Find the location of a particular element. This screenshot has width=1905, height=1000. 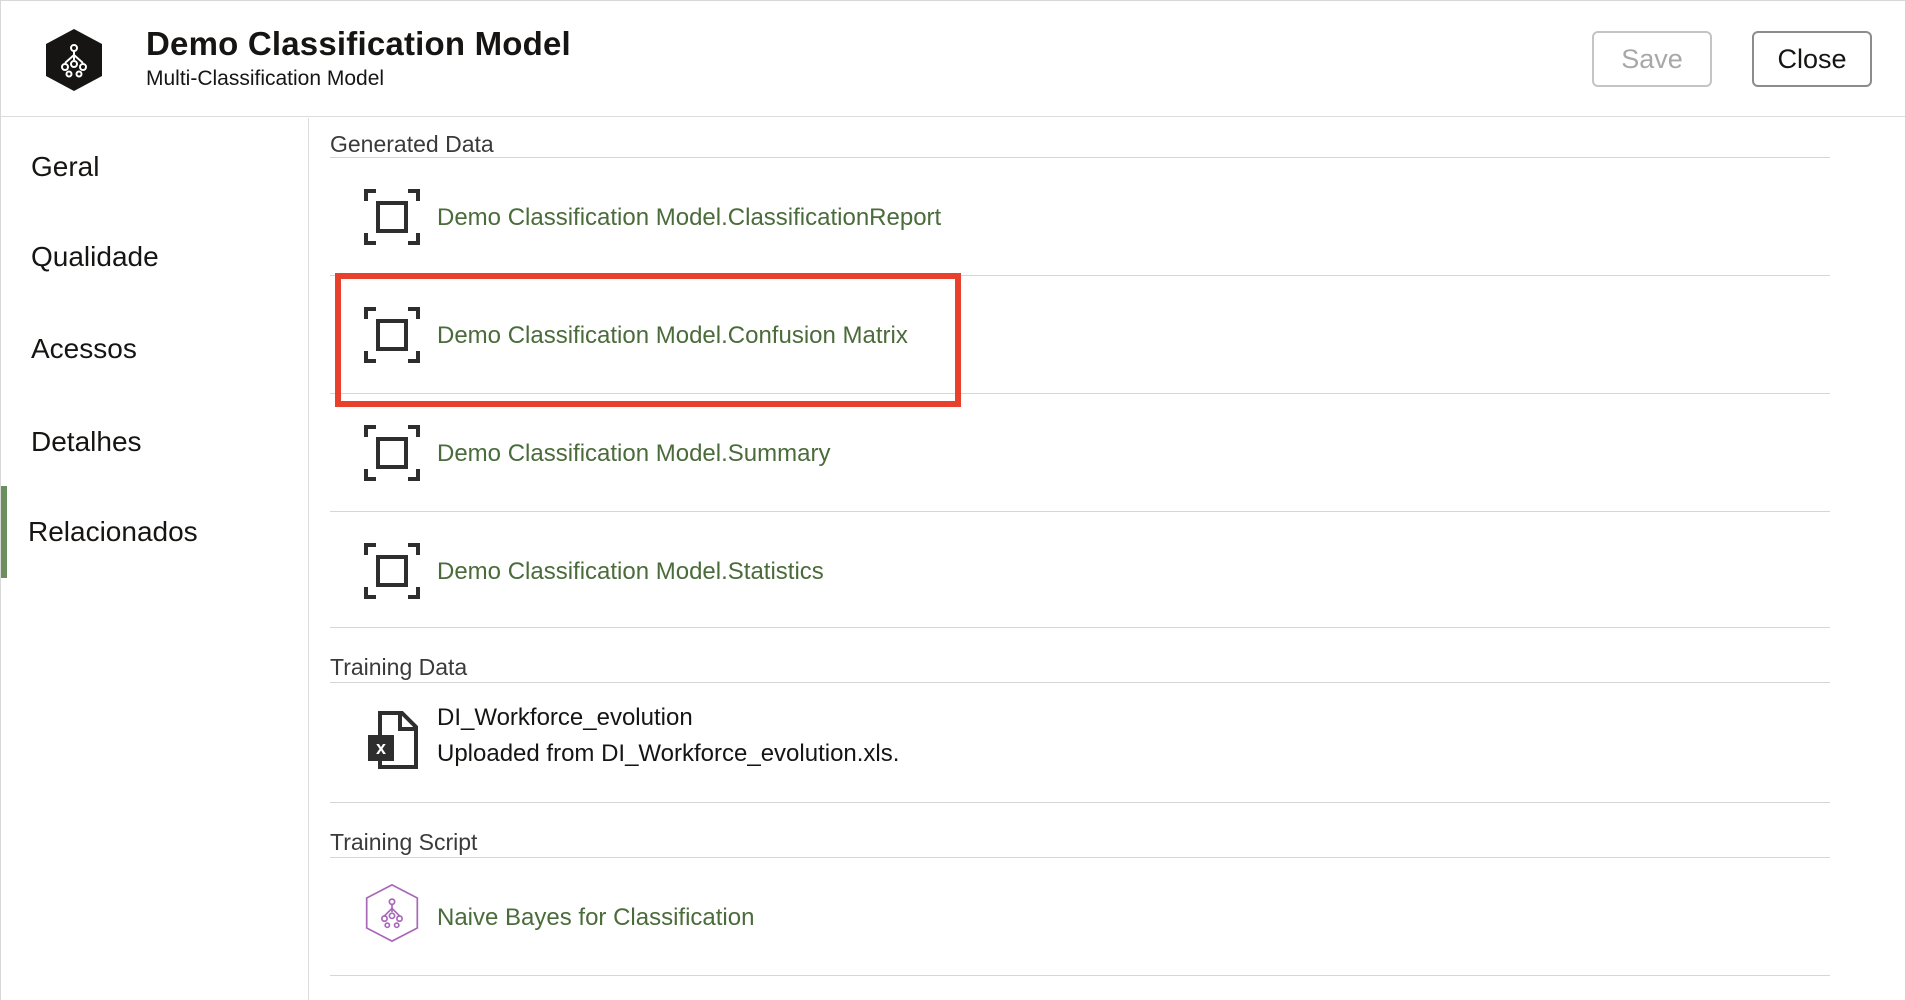

sidebar-item-qualidade: Qualidade is located at coordinates (154, 257).